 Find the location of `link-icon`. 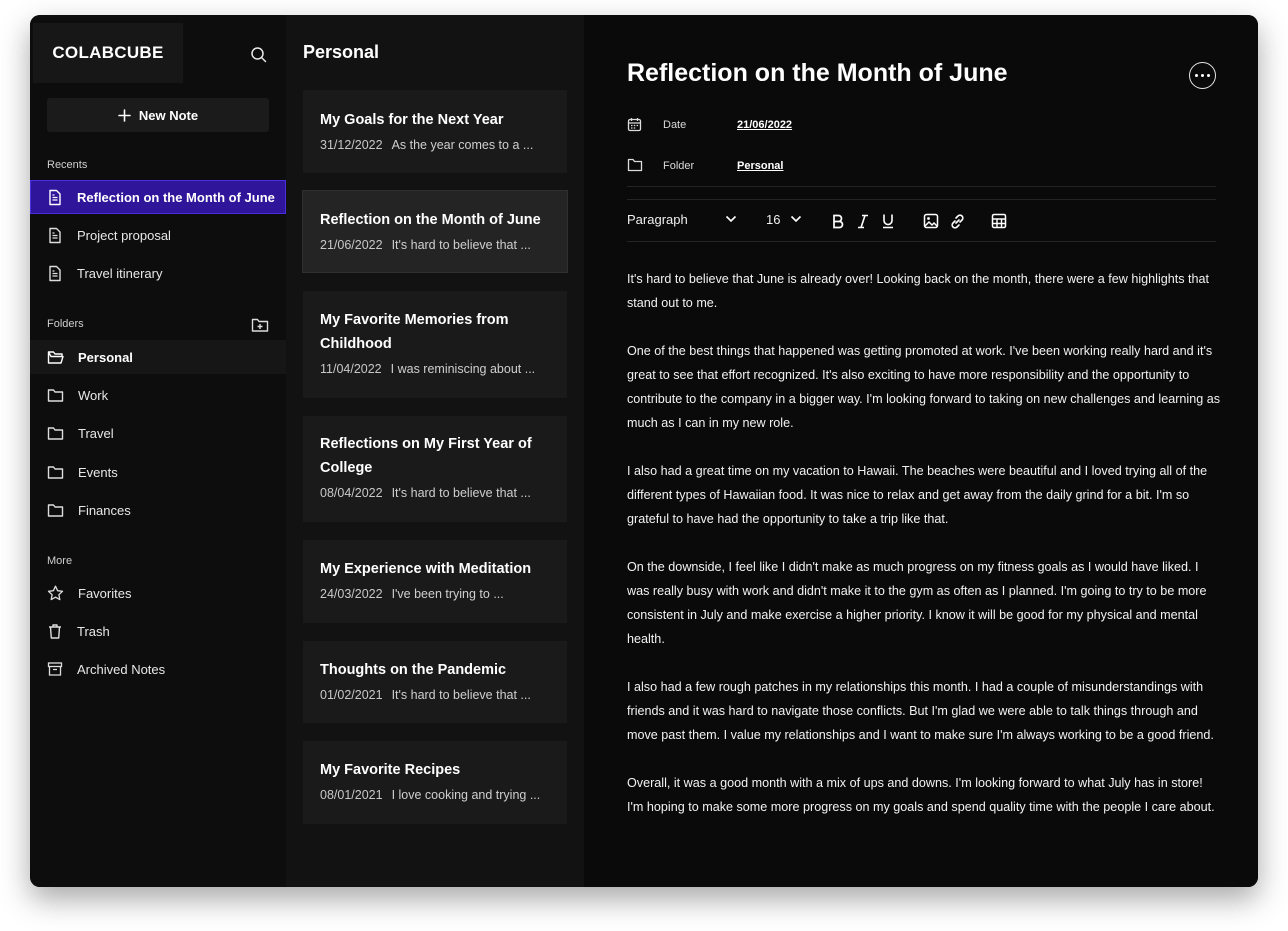

link-icon is located at coordinates (957, 221).